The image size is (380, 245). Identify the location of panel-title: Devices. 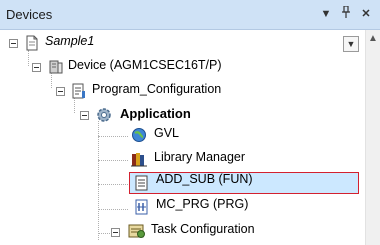
(29, 14).